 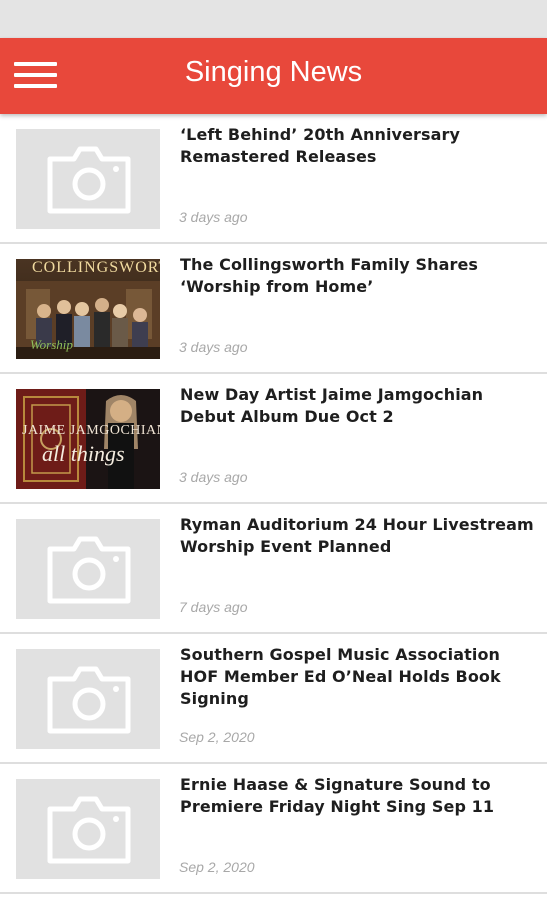 I want to click on article-thumbnail-photo: JAIME JAMGOCHIAN all things, so click(x=88, y=439).